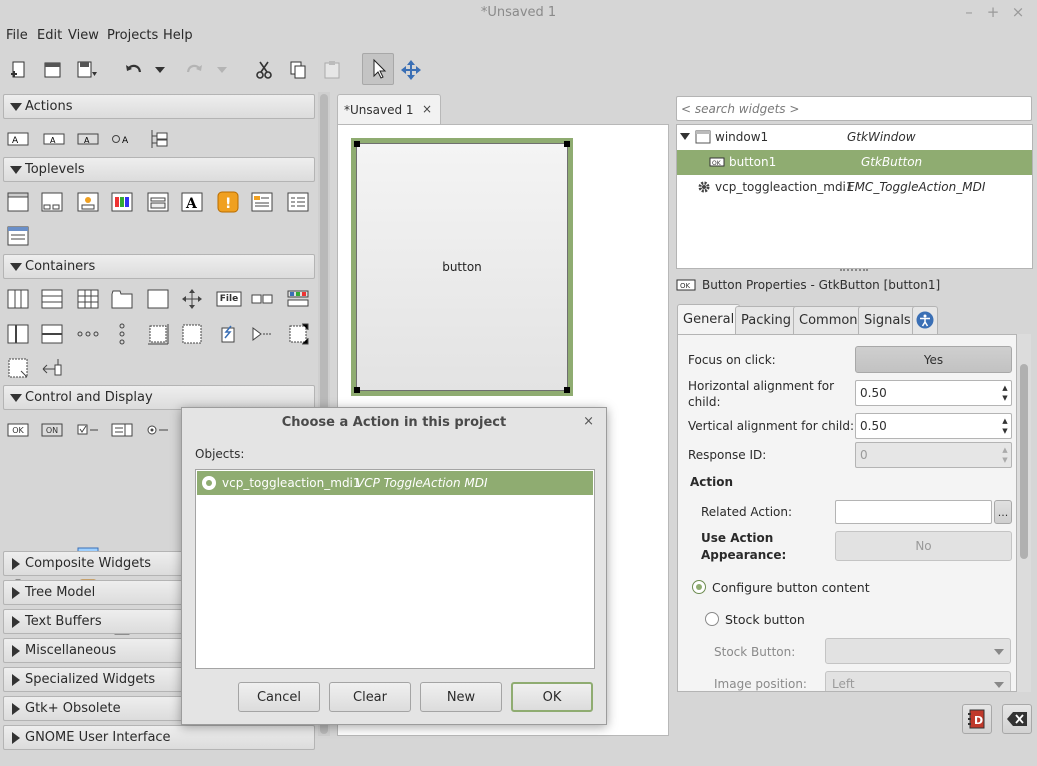  I want to click on scrolled-window-icon, so click(158, 334).